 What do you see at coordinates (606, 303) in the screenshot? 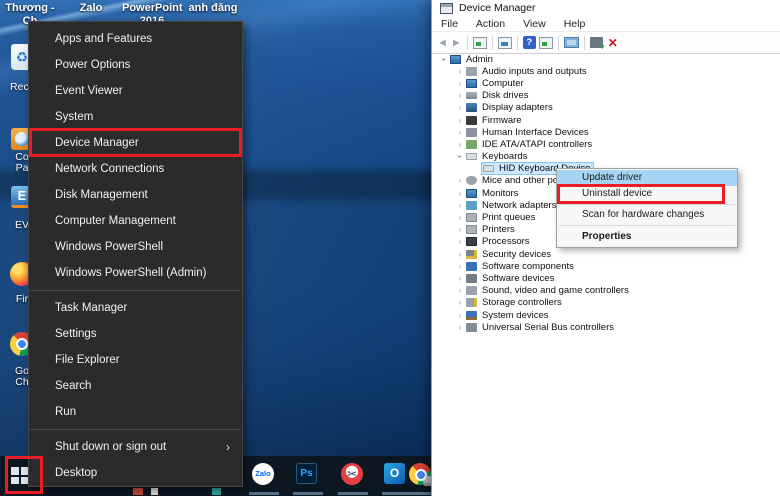
I see `tree-item-storage-controllers: › Storage controllers` at bounding box center [606, 303].